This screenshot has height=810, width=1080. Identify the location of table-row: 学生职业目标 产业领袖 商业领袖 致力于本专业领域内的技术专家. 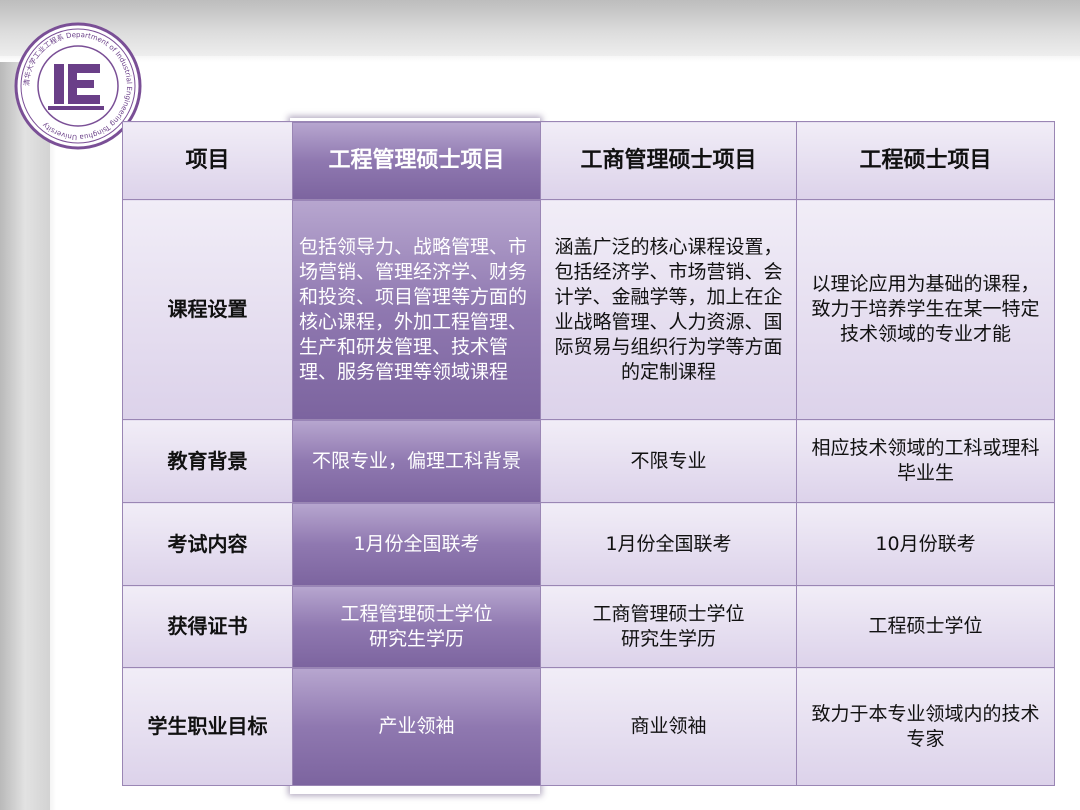
(588, 726).